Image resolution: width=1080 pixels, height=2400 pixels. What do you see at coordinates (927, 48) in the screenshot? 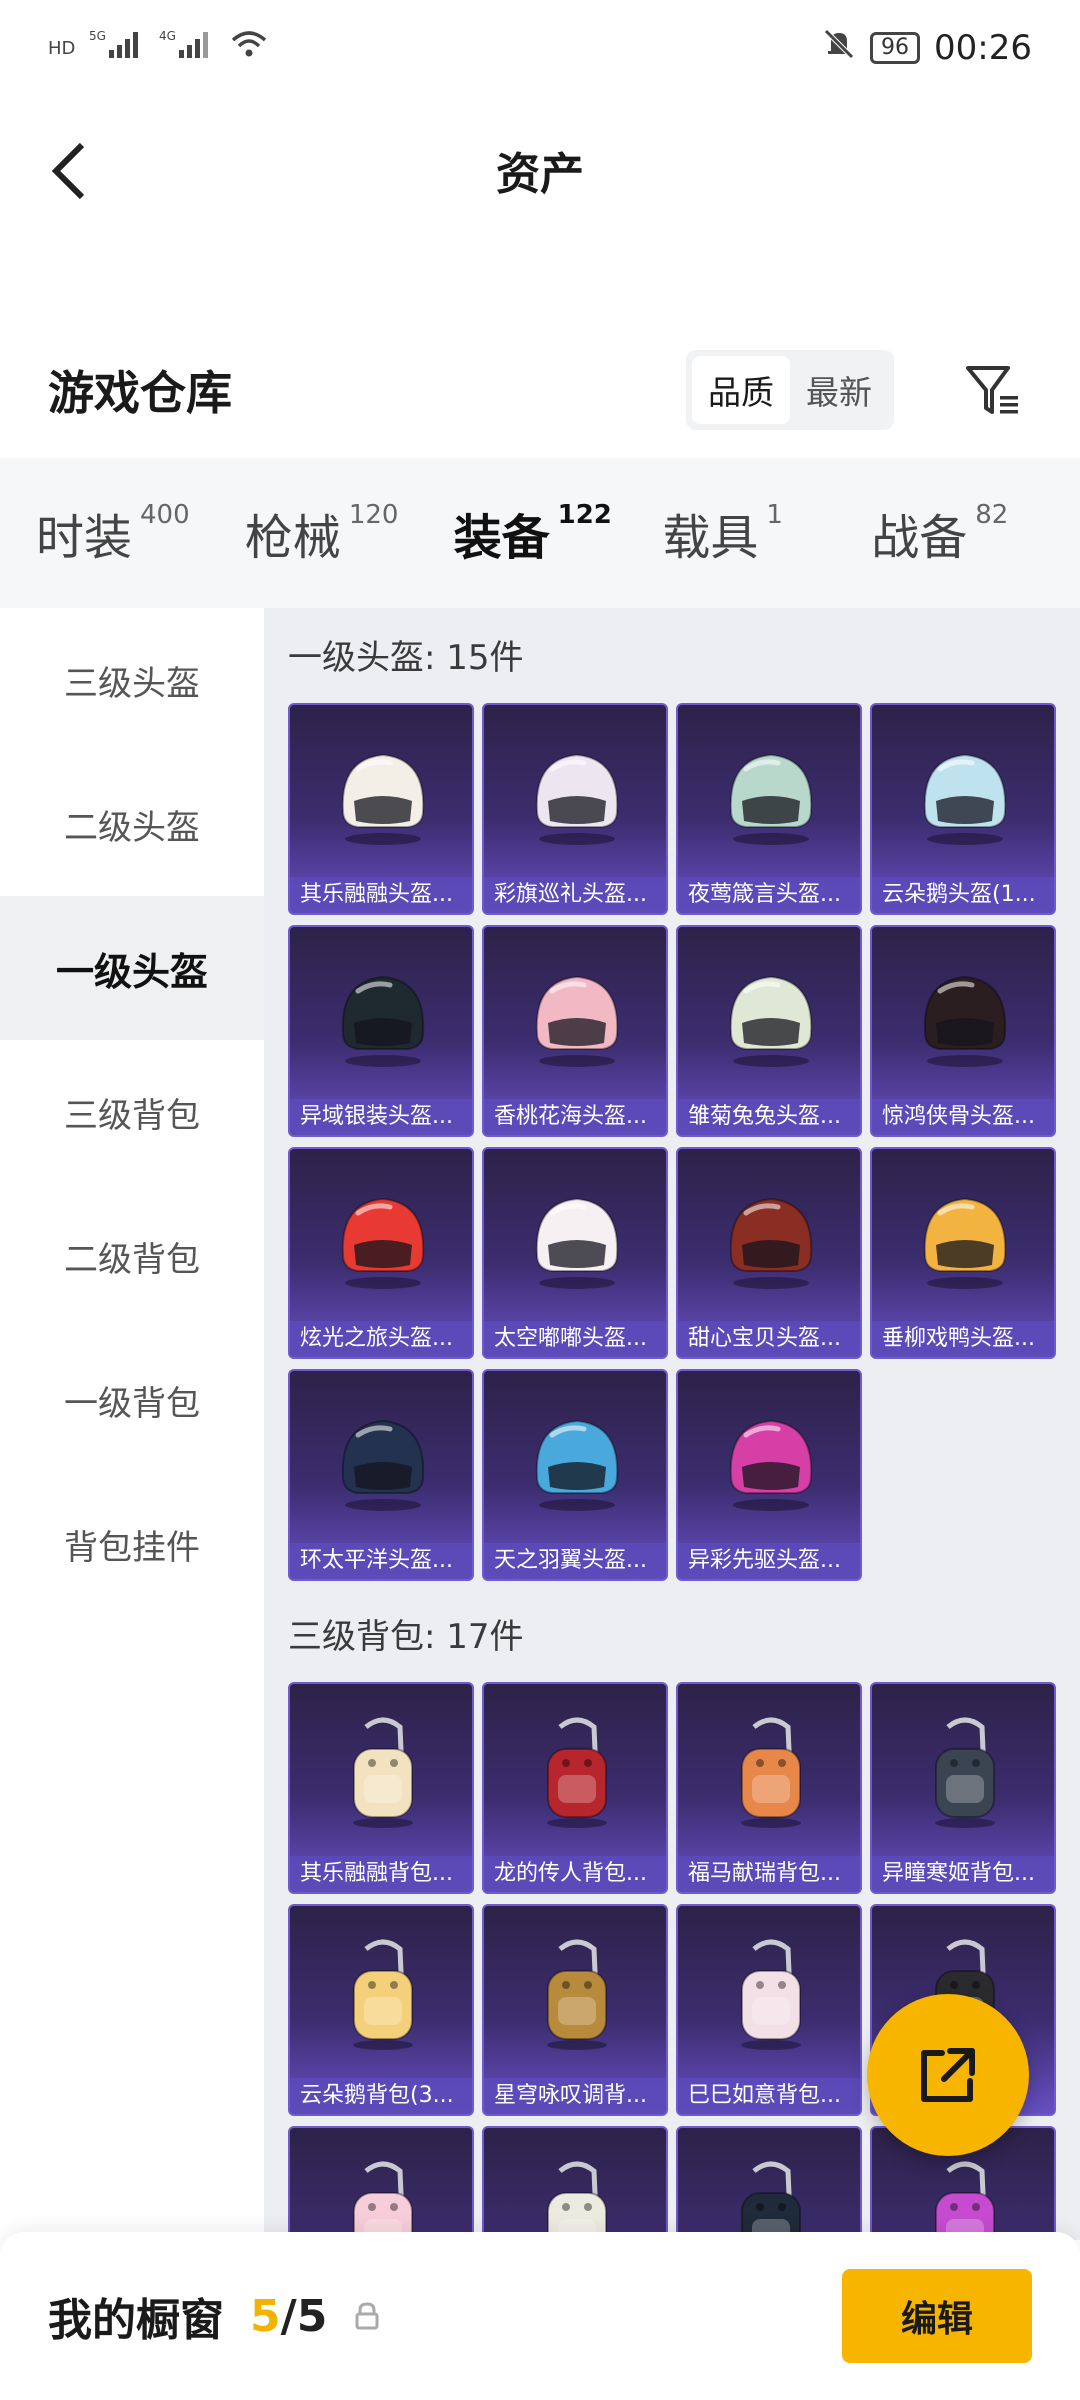
I see `status-right: 96 00:26` at bounding box center [927, 48].